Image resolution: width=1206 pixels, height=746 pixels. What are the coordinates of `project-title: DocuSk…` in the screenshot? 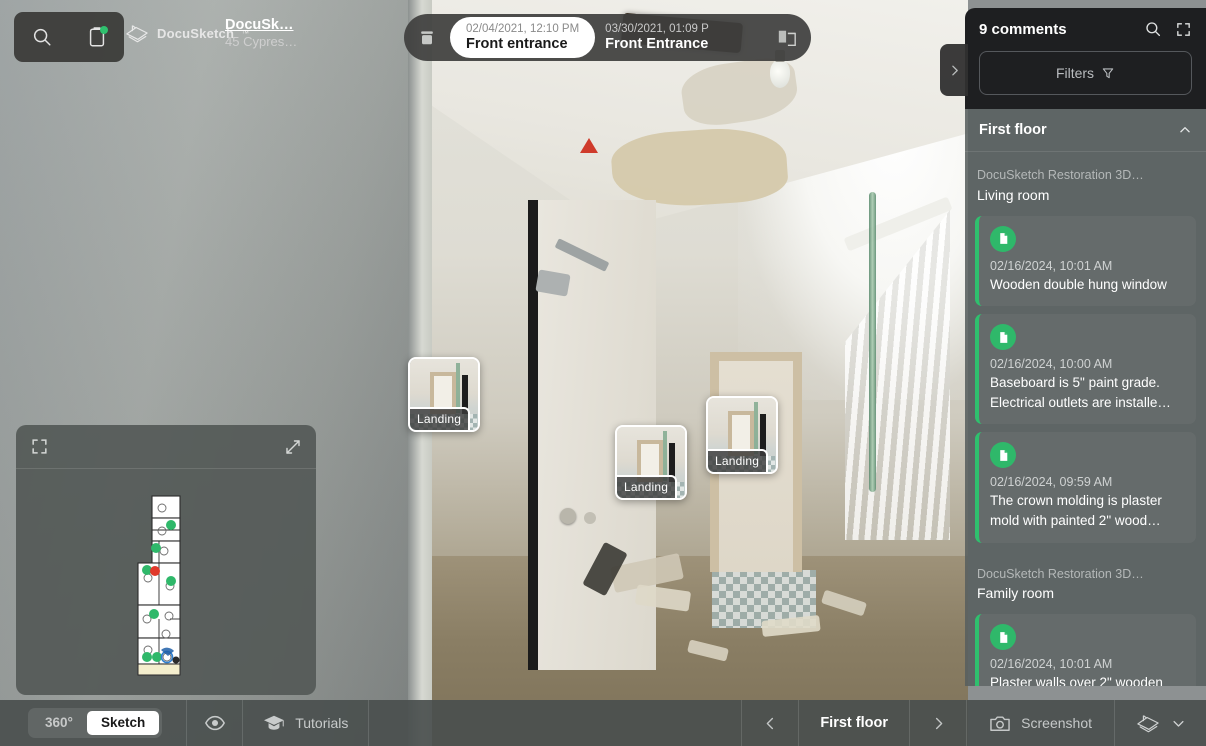 It's located at (261, 25).